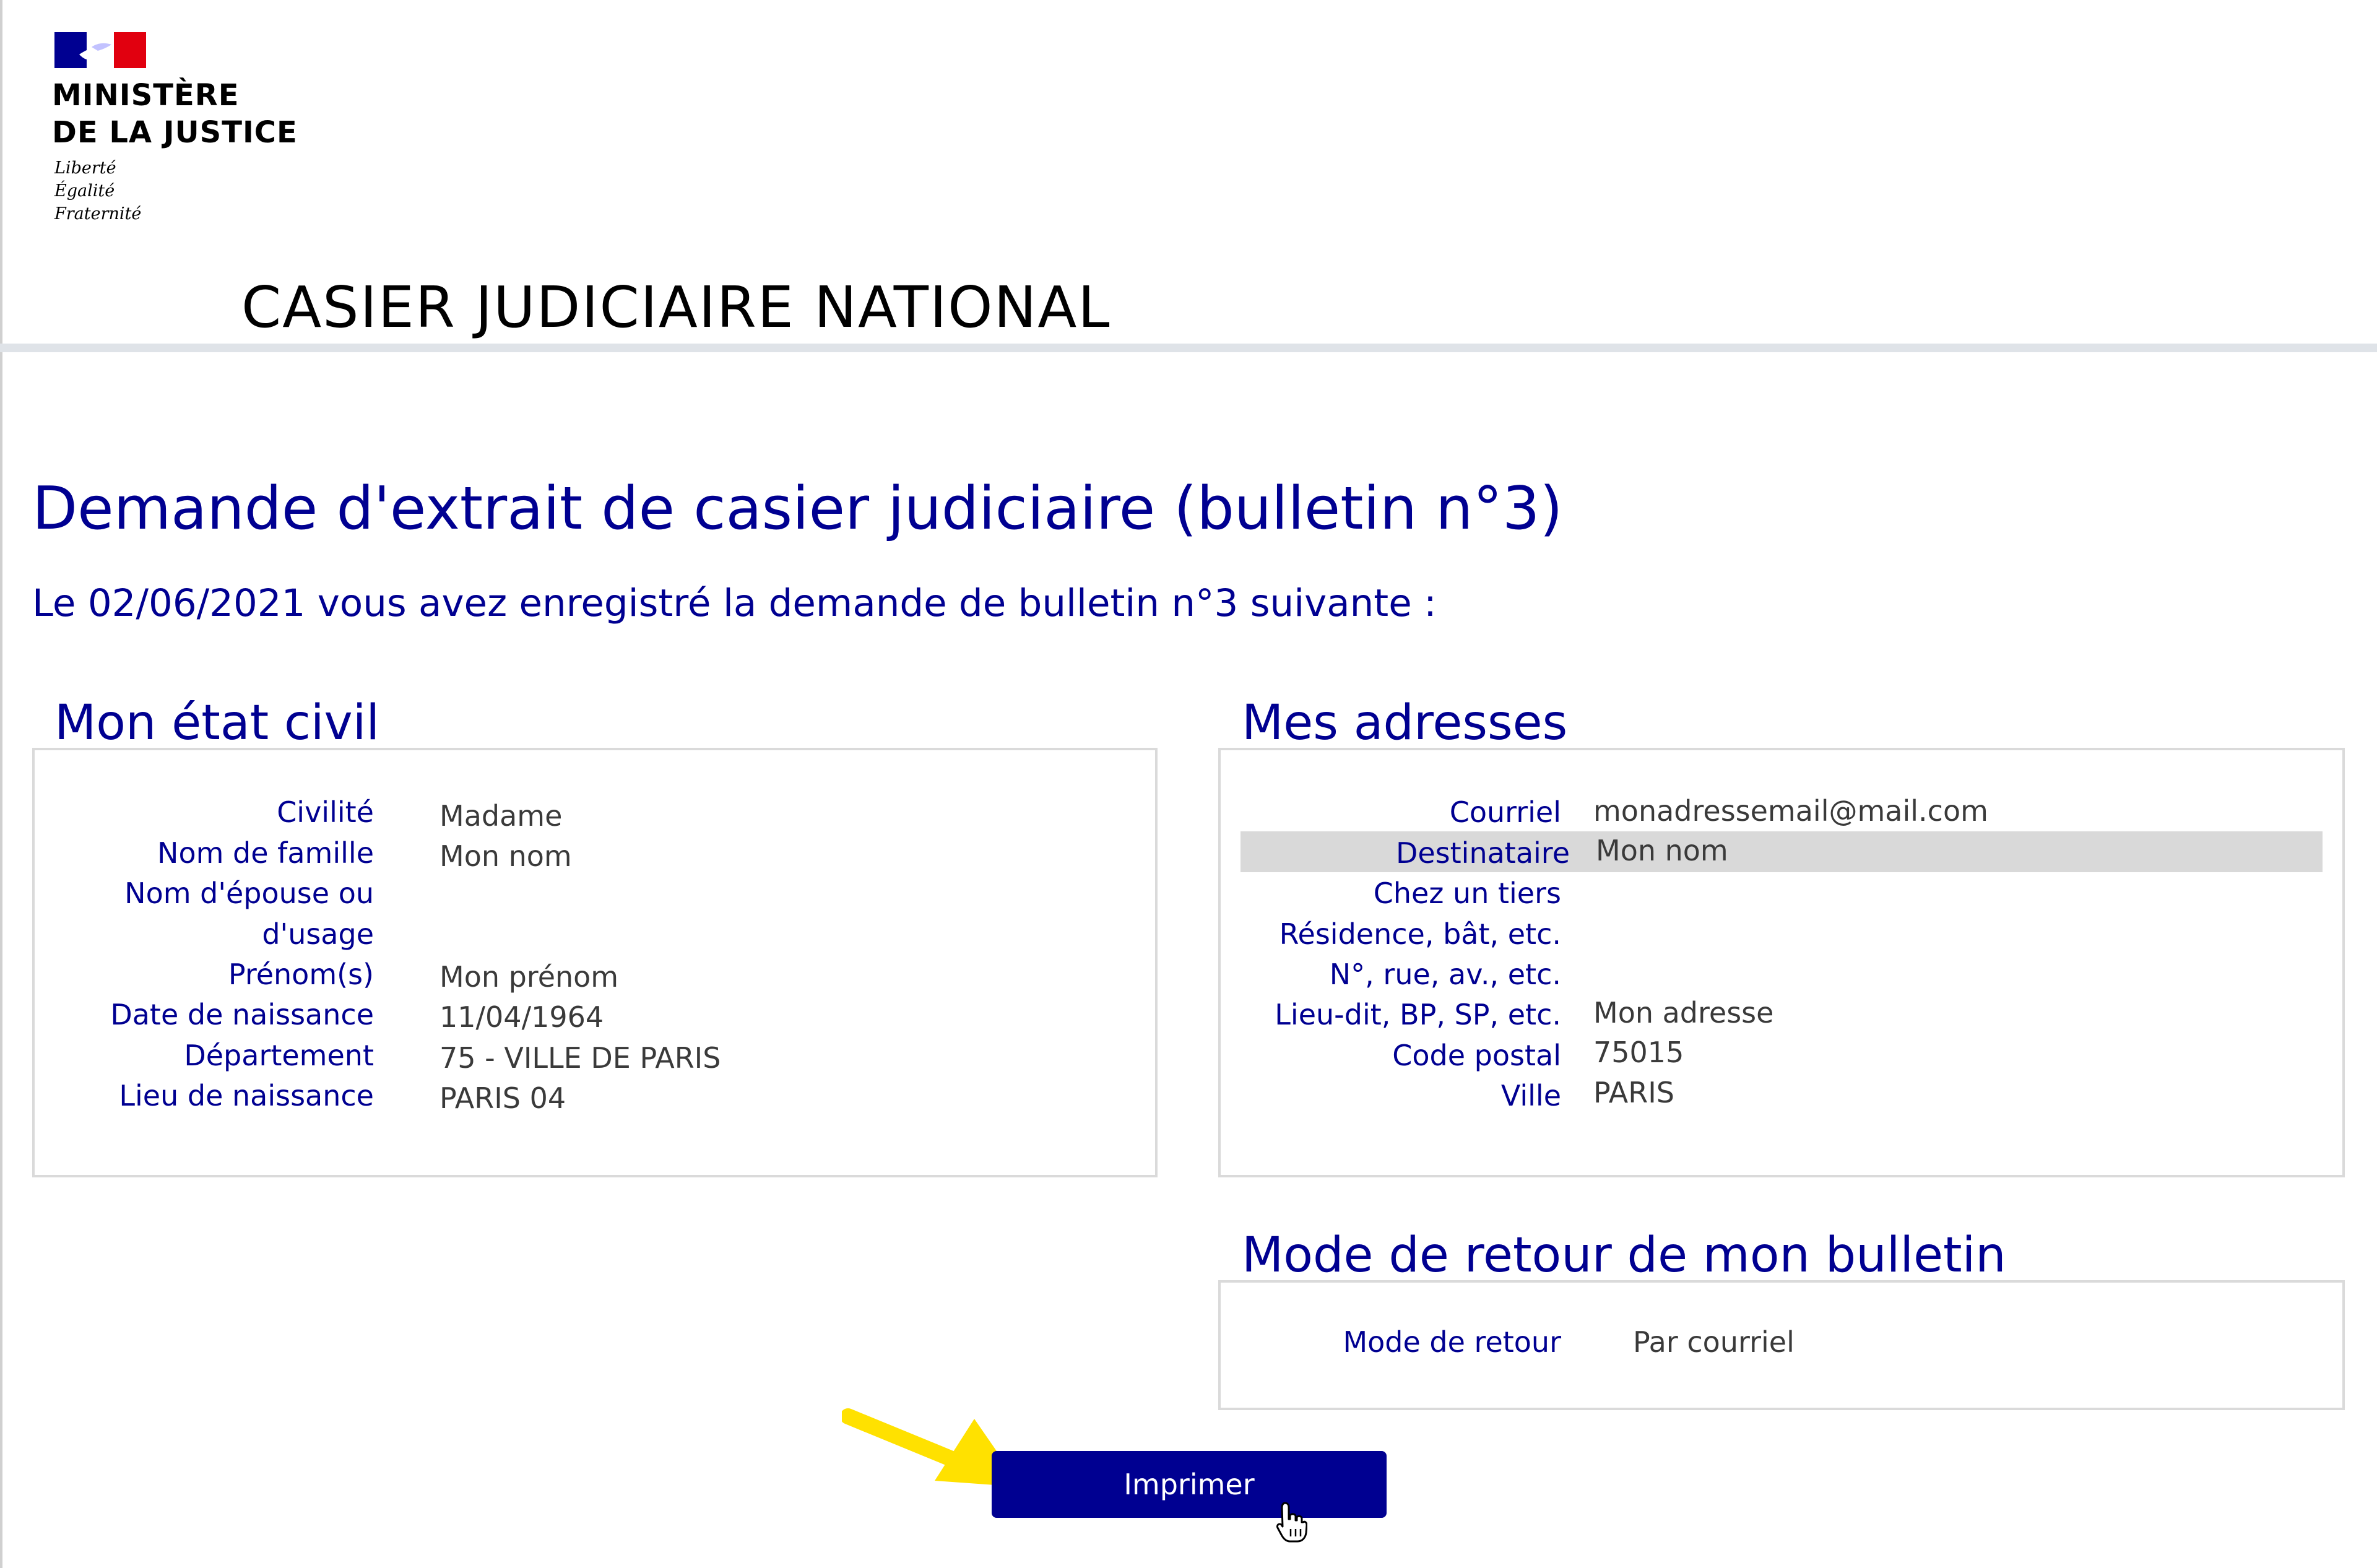 This screenshot has height=1568, width=2377. Describe the element at coordinates (146, 95) in the screenshot. I see `ministry-line-1: MINISTÈRE` at that location.